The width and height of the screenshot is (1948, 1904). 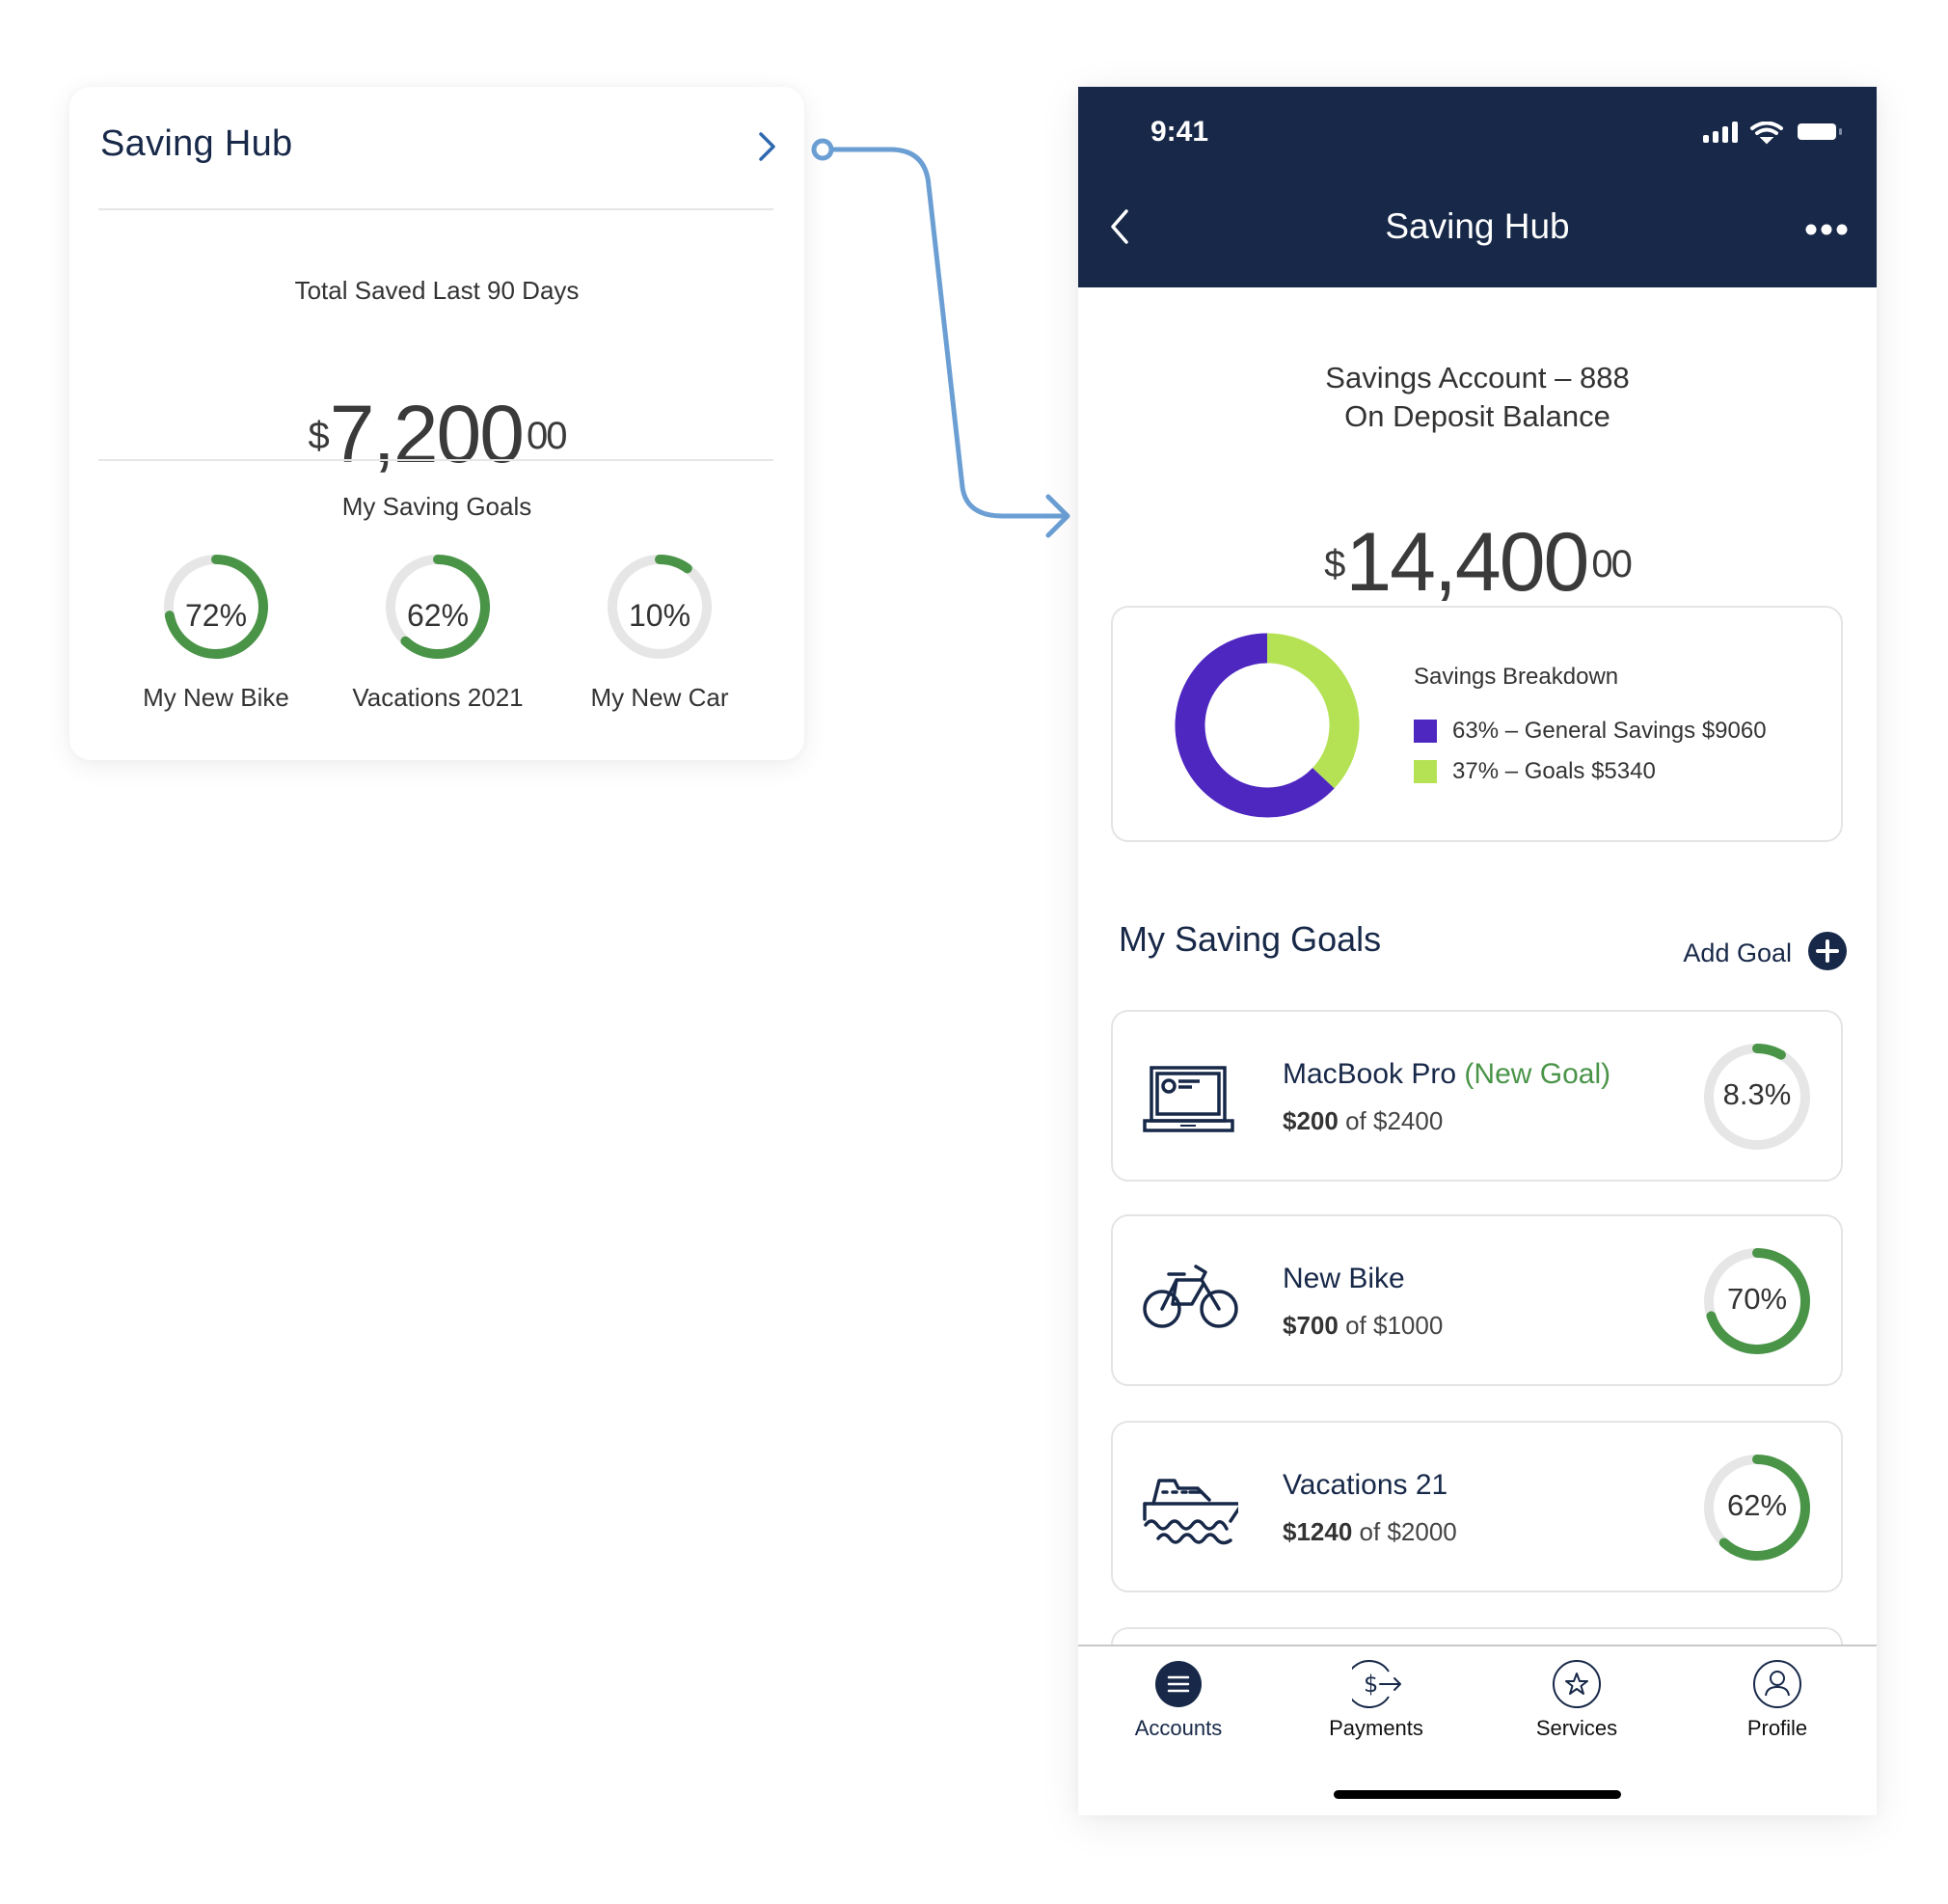 I want to click on wifi-icon, so click(x=1766, y=133).